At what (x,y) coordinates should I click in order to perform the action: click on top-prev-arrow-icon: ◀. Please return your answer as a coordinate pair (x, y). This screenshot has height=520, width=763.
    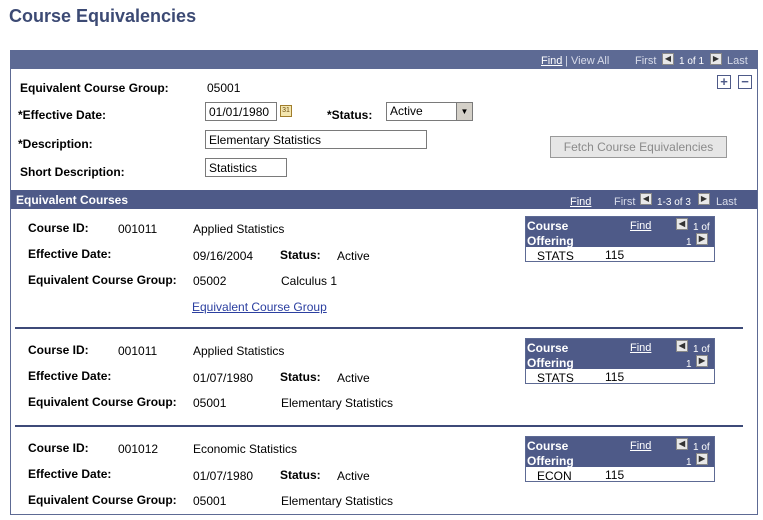
    Looking at the image, I should click on (668, 59).